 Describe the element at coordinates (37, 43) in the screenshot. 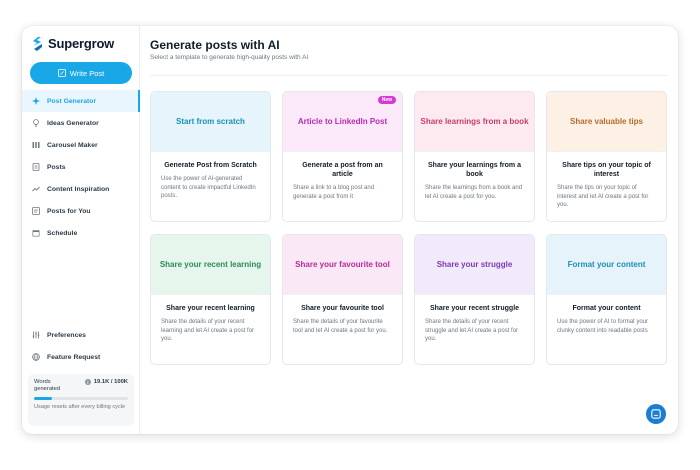

I see `supergrow-logo-icon` at that location.